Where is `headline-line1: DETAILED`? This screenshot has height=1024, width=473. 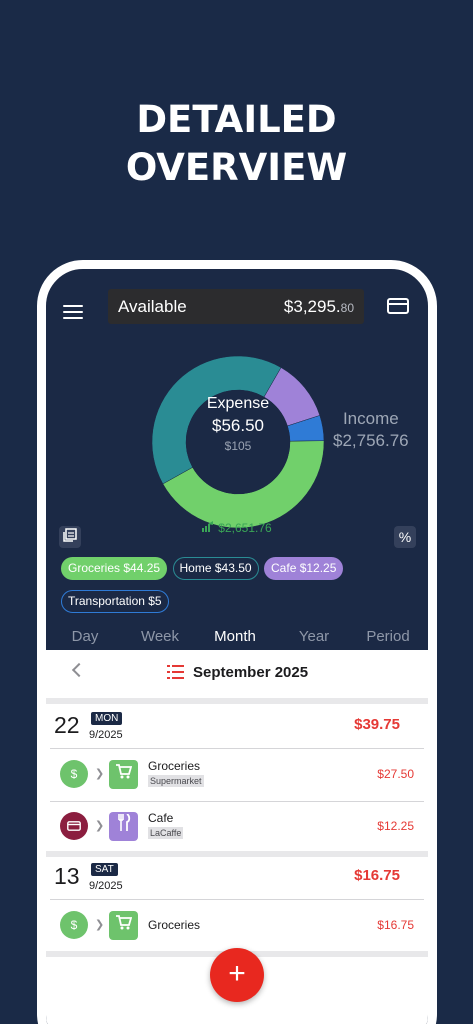
headline-line1: DETAILED is located at coordinates (236, 119).